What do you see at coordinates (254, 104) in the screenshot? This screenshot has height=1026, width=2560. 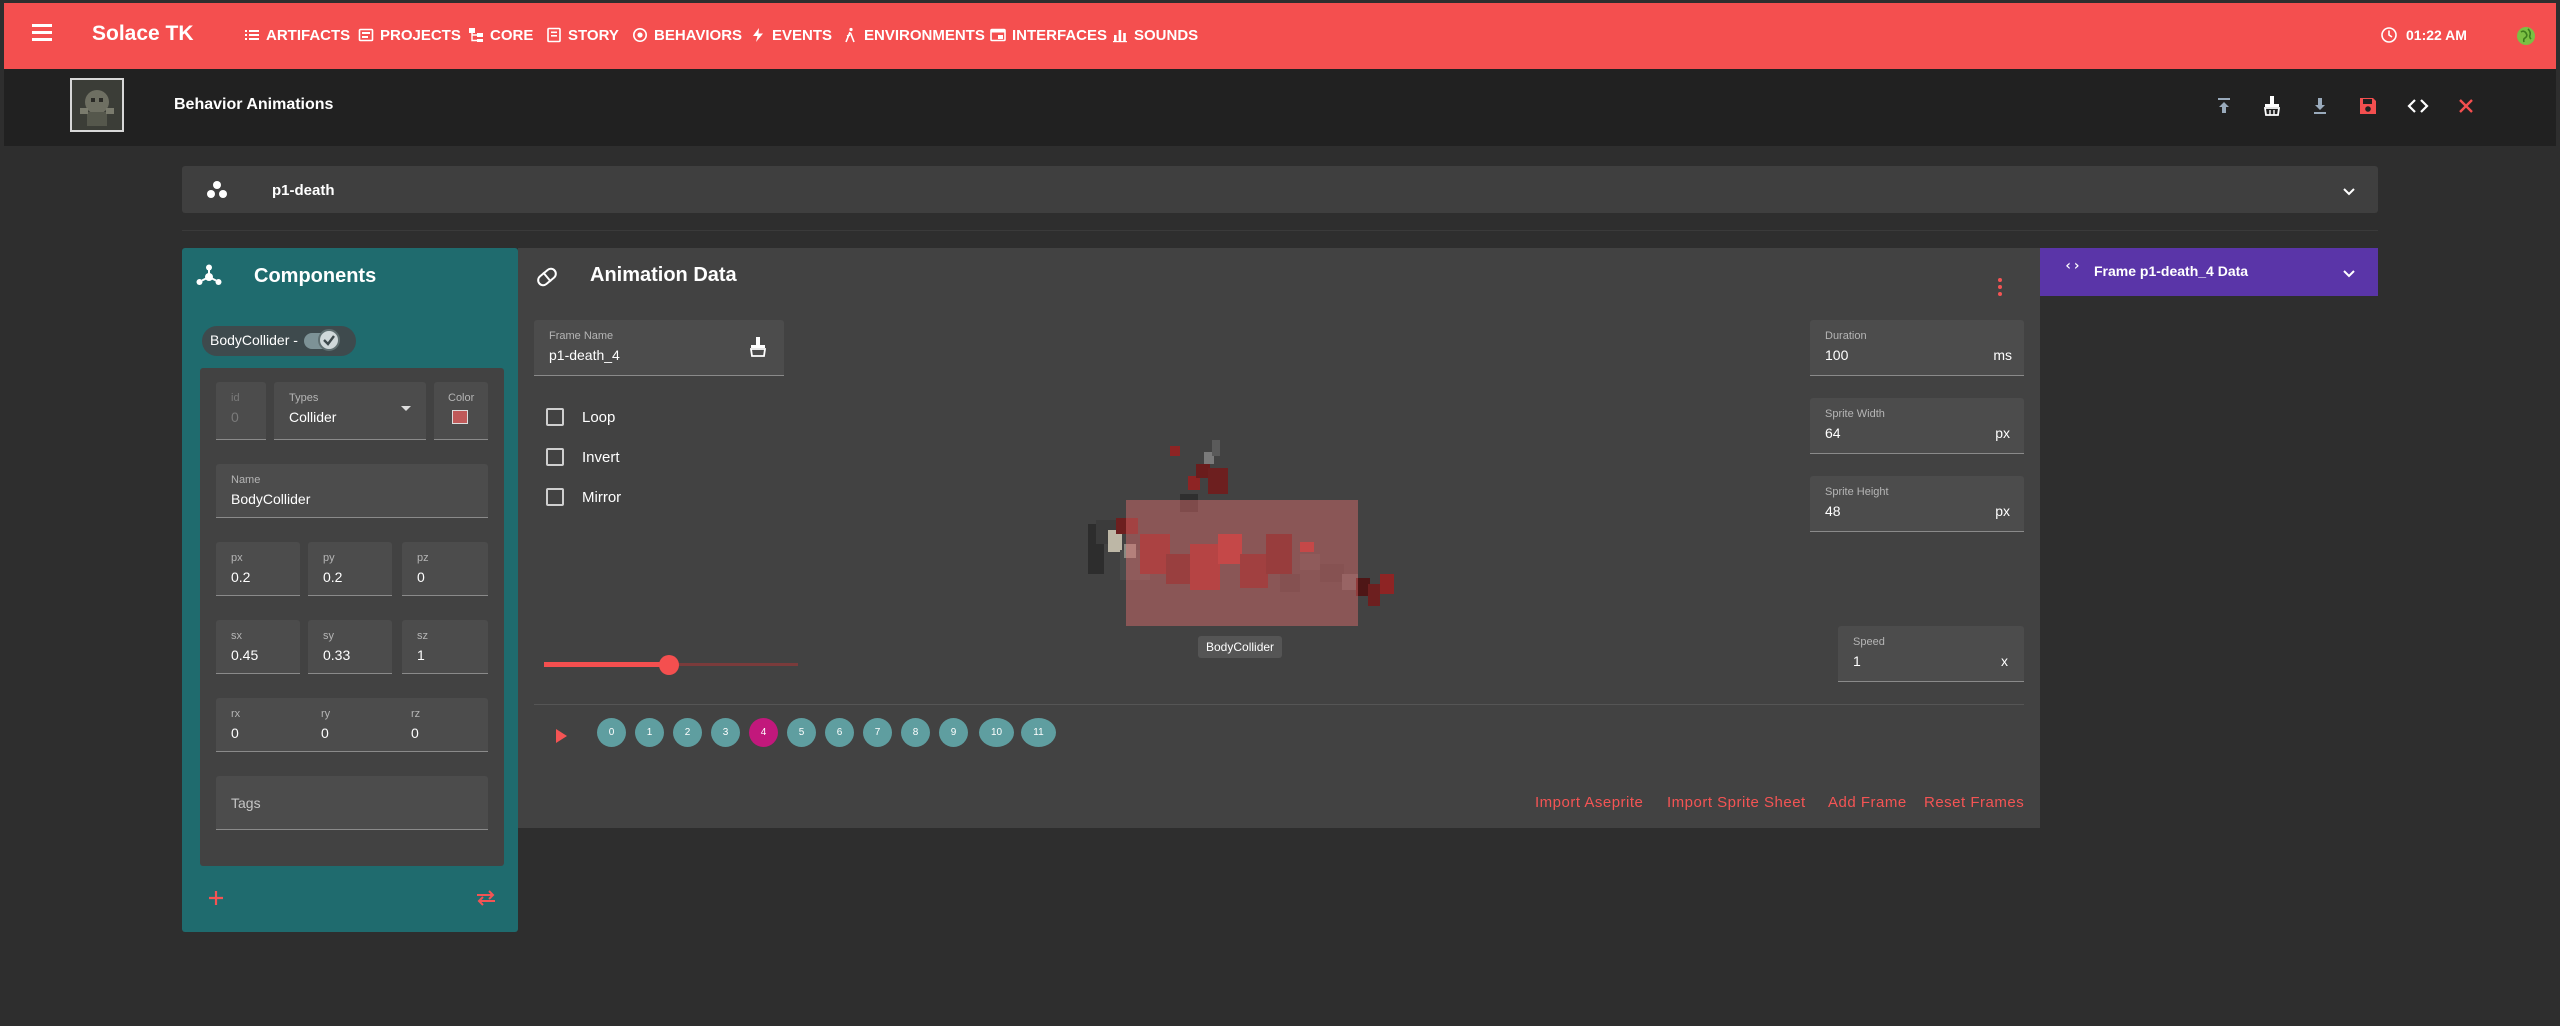 I see `page-title: Behavior Animations` at bounding box center [254, 104].